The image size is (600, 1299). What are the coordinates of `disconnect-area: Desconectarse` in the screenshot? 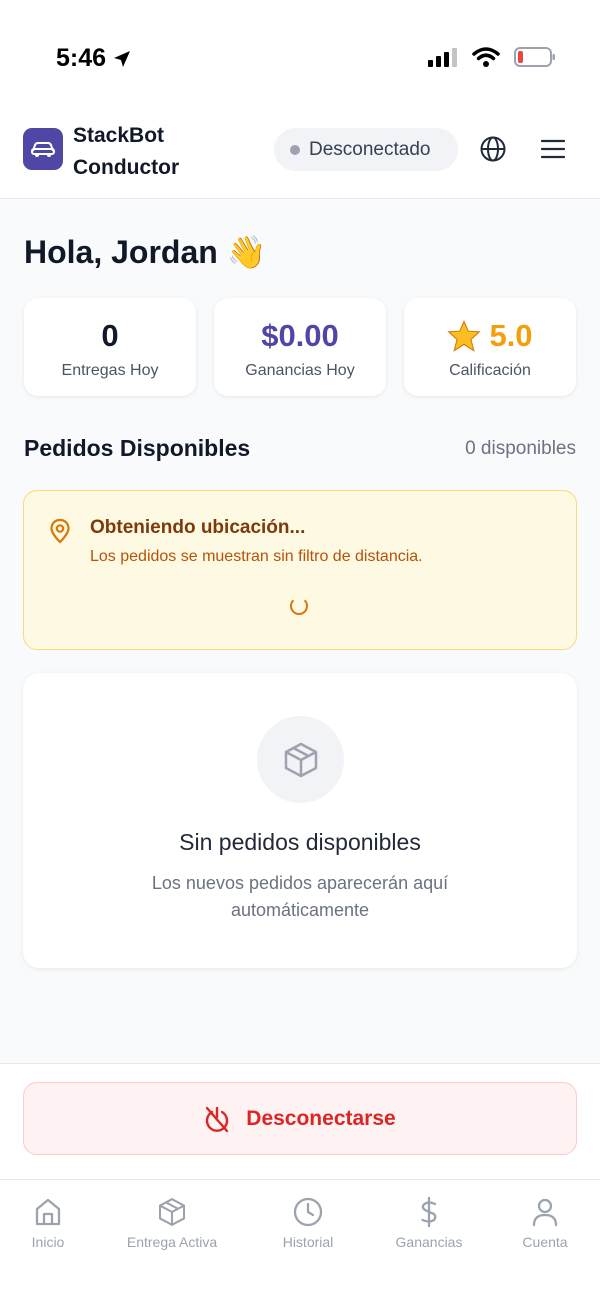 It's located at (300, 1121).